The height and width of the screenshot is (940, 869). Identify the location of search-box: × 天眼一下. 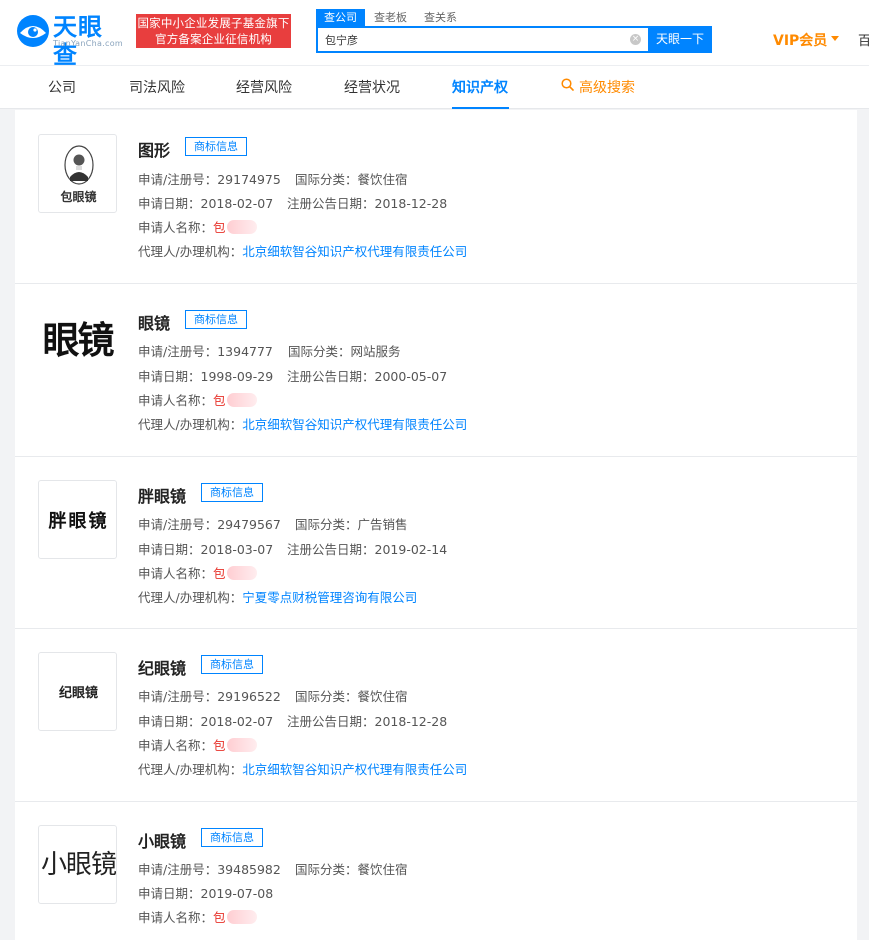
(514, 39).